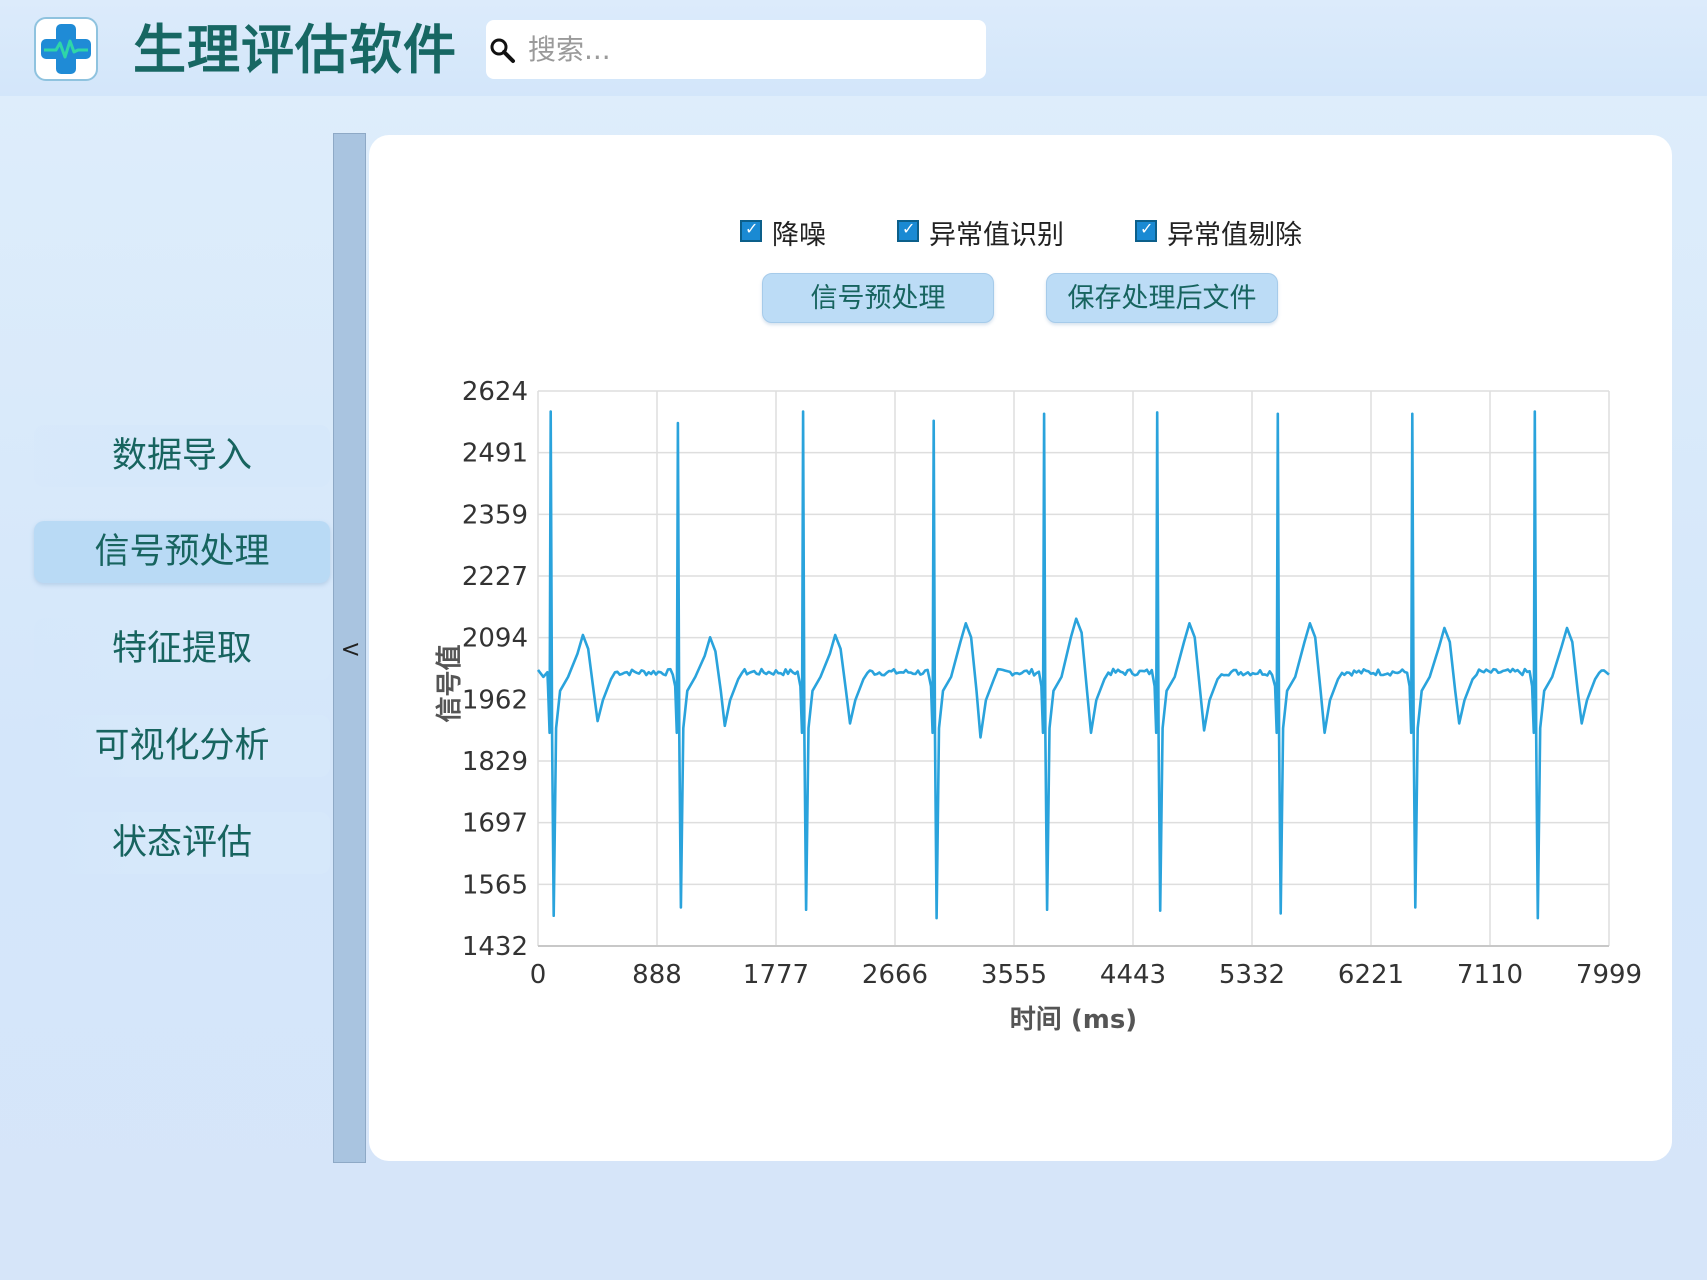  I want to click on y-tick-label: 2624, so click(495, 392).